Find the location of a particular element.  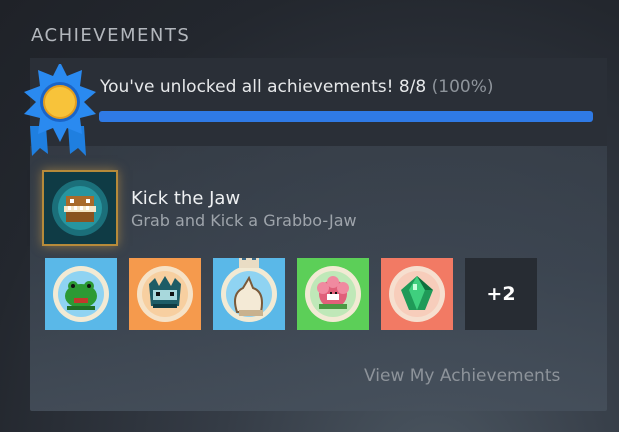

spiky-creature-icon is located at coordinates (165, 294).